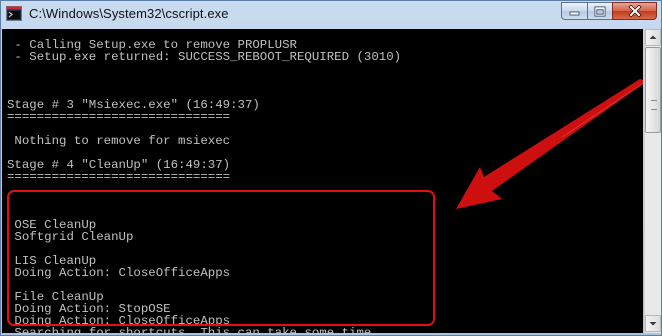 This screenshot has width=662, height=336. I want to click on scroll-up-button, so click(653, 37).